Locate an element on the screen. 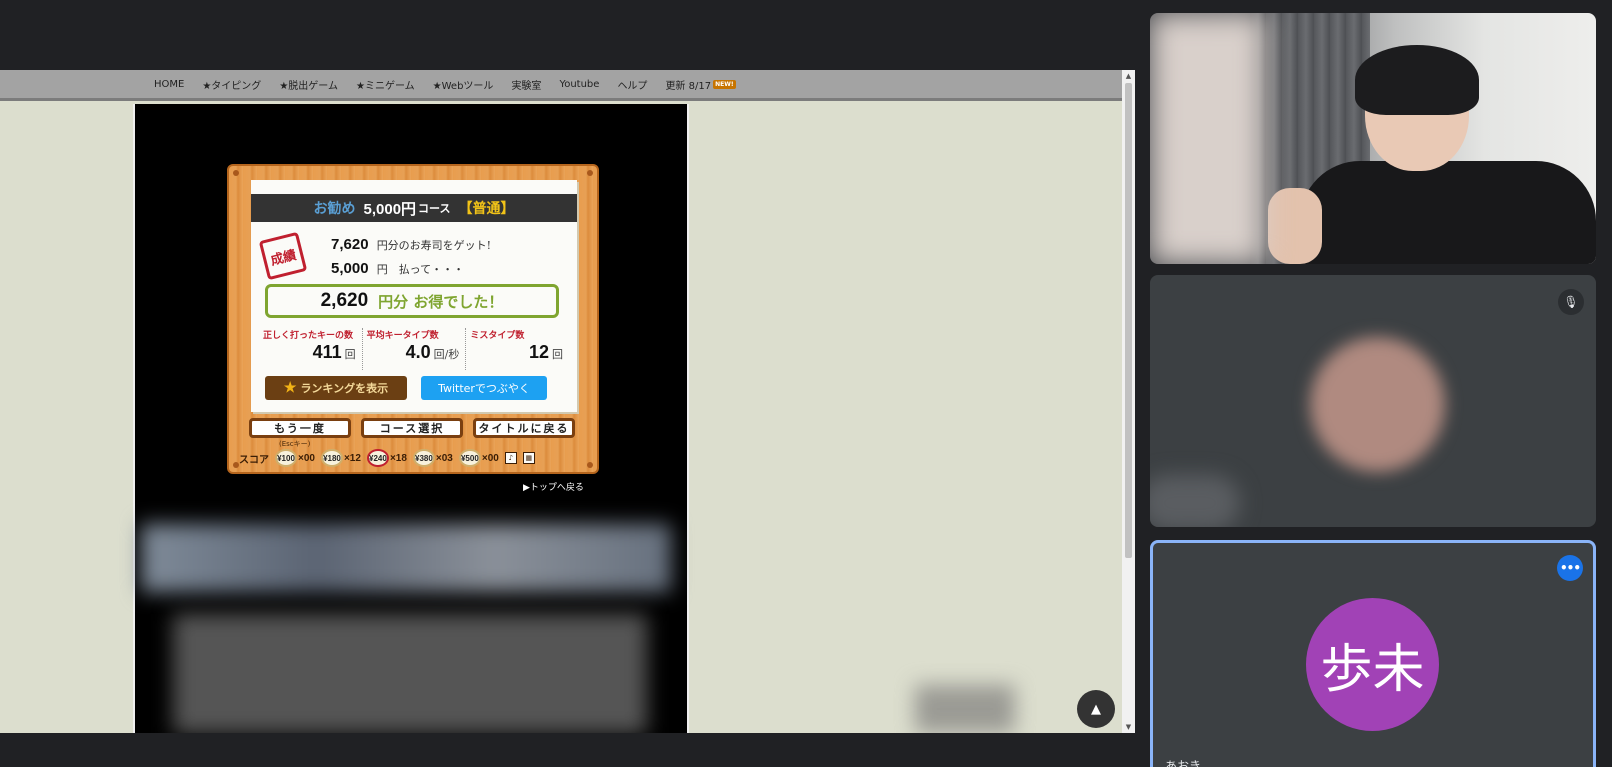 The height and width of the screenshot is (767, 1612). nav-web-tool: ★Webツール is located at coordinates (463, 84).